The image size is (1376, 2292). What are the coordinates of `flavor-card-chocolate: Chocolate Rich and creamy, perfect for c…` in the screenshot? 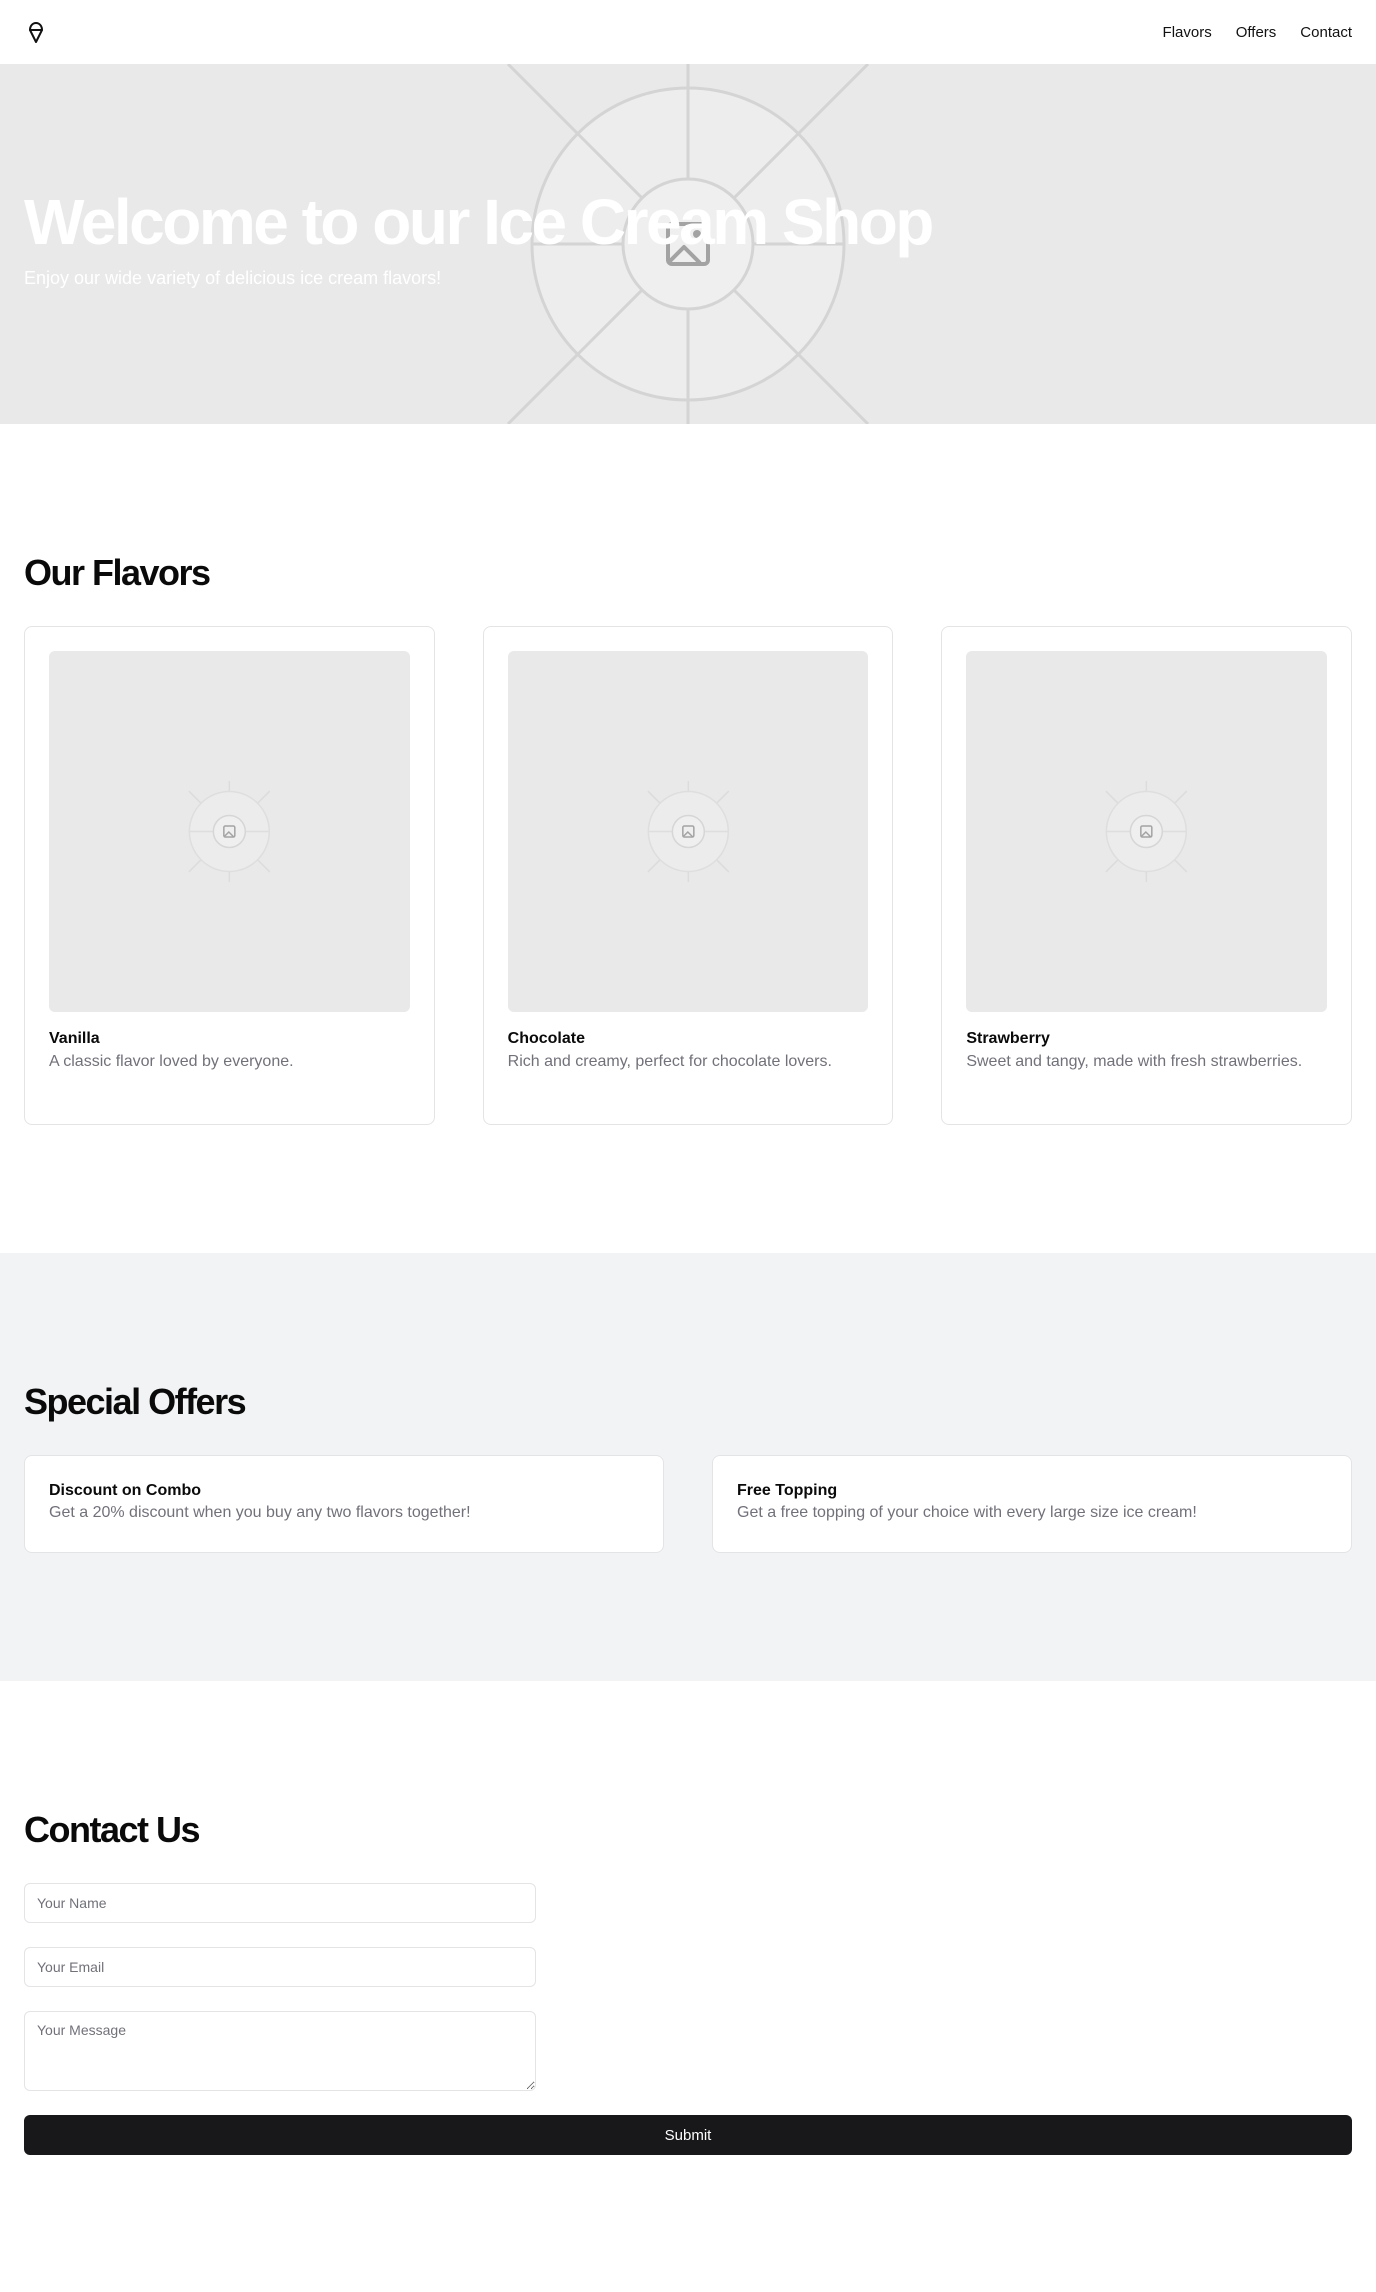 It's located at (688, 875).